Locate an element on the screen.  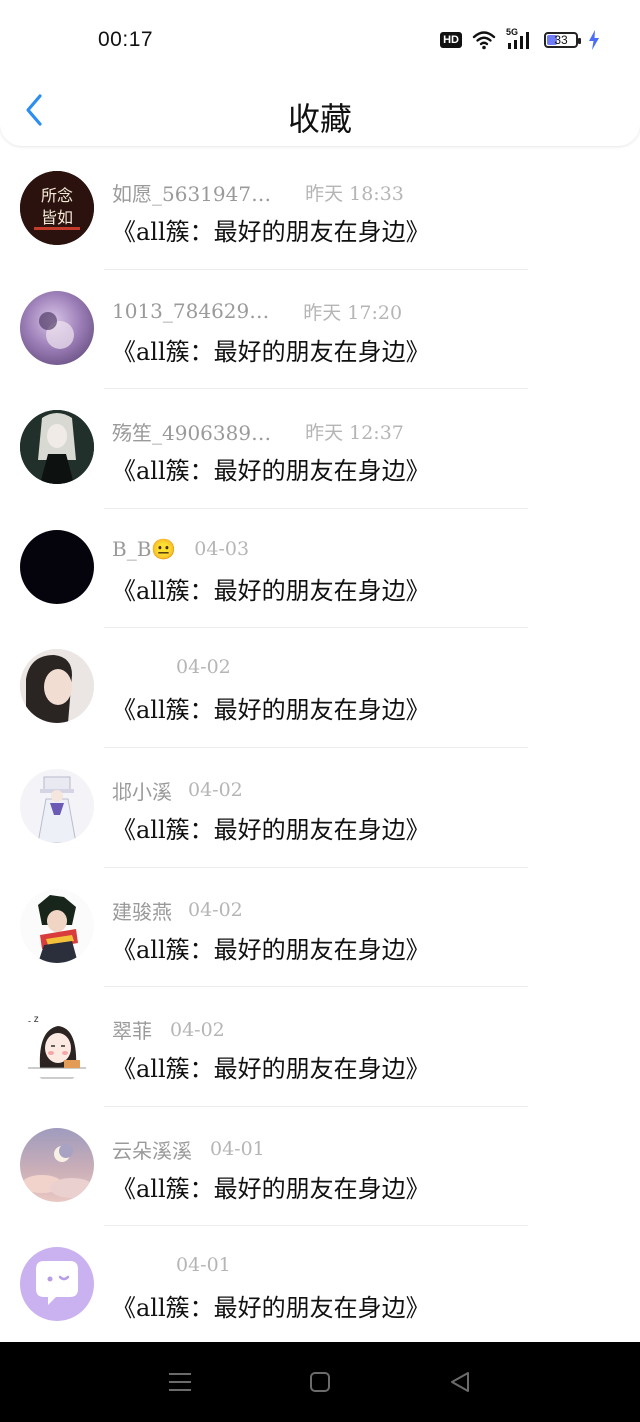
menu-icon is located at coordinates (180, 1382).